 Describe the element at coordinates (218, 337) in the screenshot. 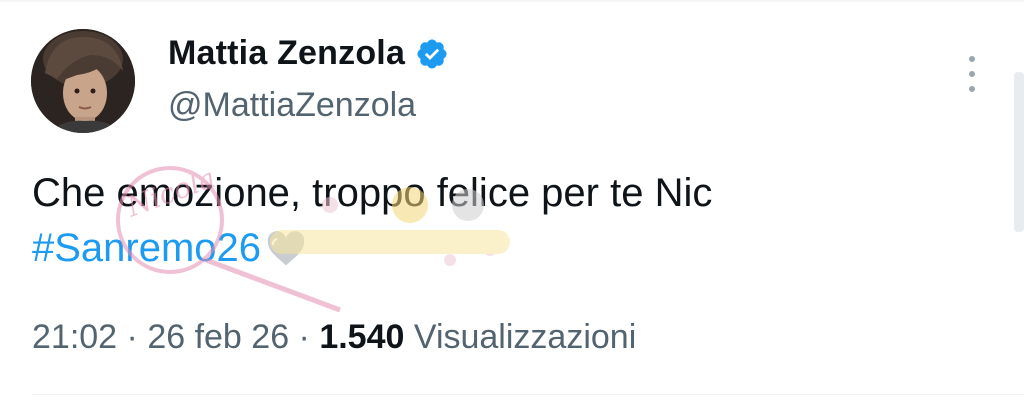

I see `tweet-date: 26 feb 26` at that location.